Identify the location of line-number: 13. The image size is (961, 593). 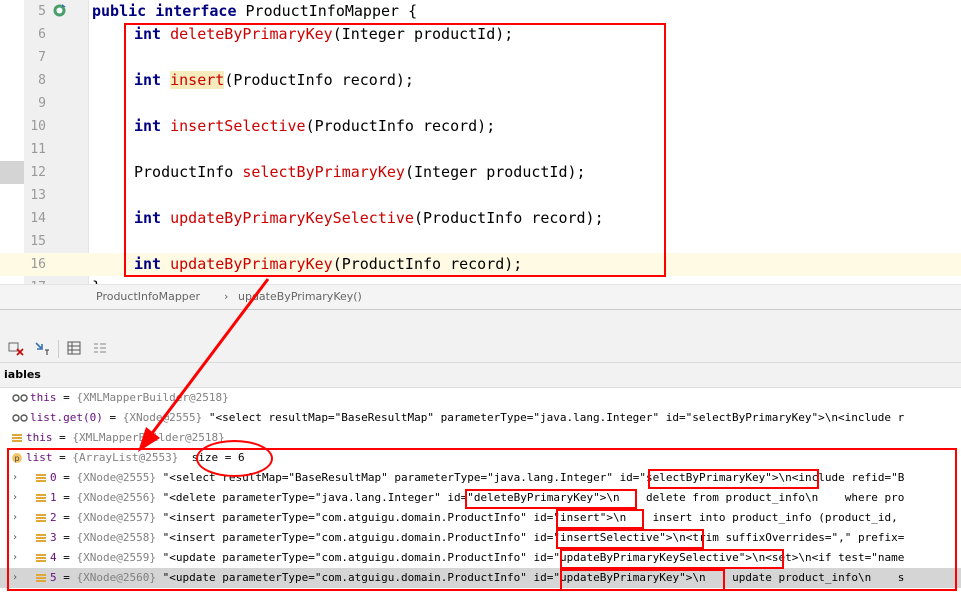
(38, 195).